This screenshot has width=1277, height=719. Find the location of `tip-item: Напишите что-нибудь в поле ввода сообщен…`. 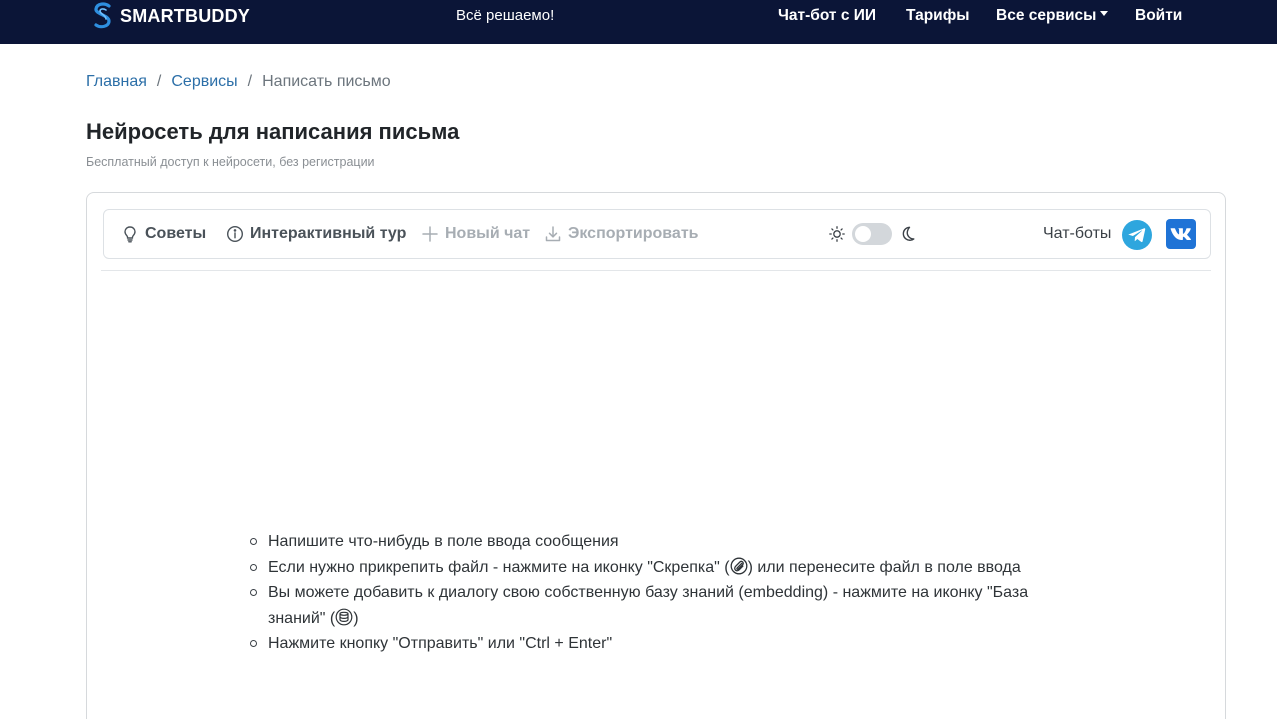

tip-item: Напишите что-нибудь в поле ввода сообщен… is located at coordinates (659, 542).